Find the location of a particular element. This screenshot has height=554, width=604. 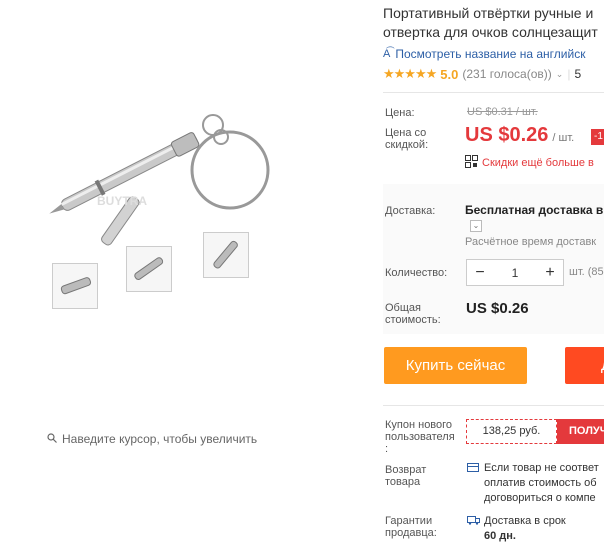

discount-label-line-2: скидкой: is located at coordinates (407, 145).